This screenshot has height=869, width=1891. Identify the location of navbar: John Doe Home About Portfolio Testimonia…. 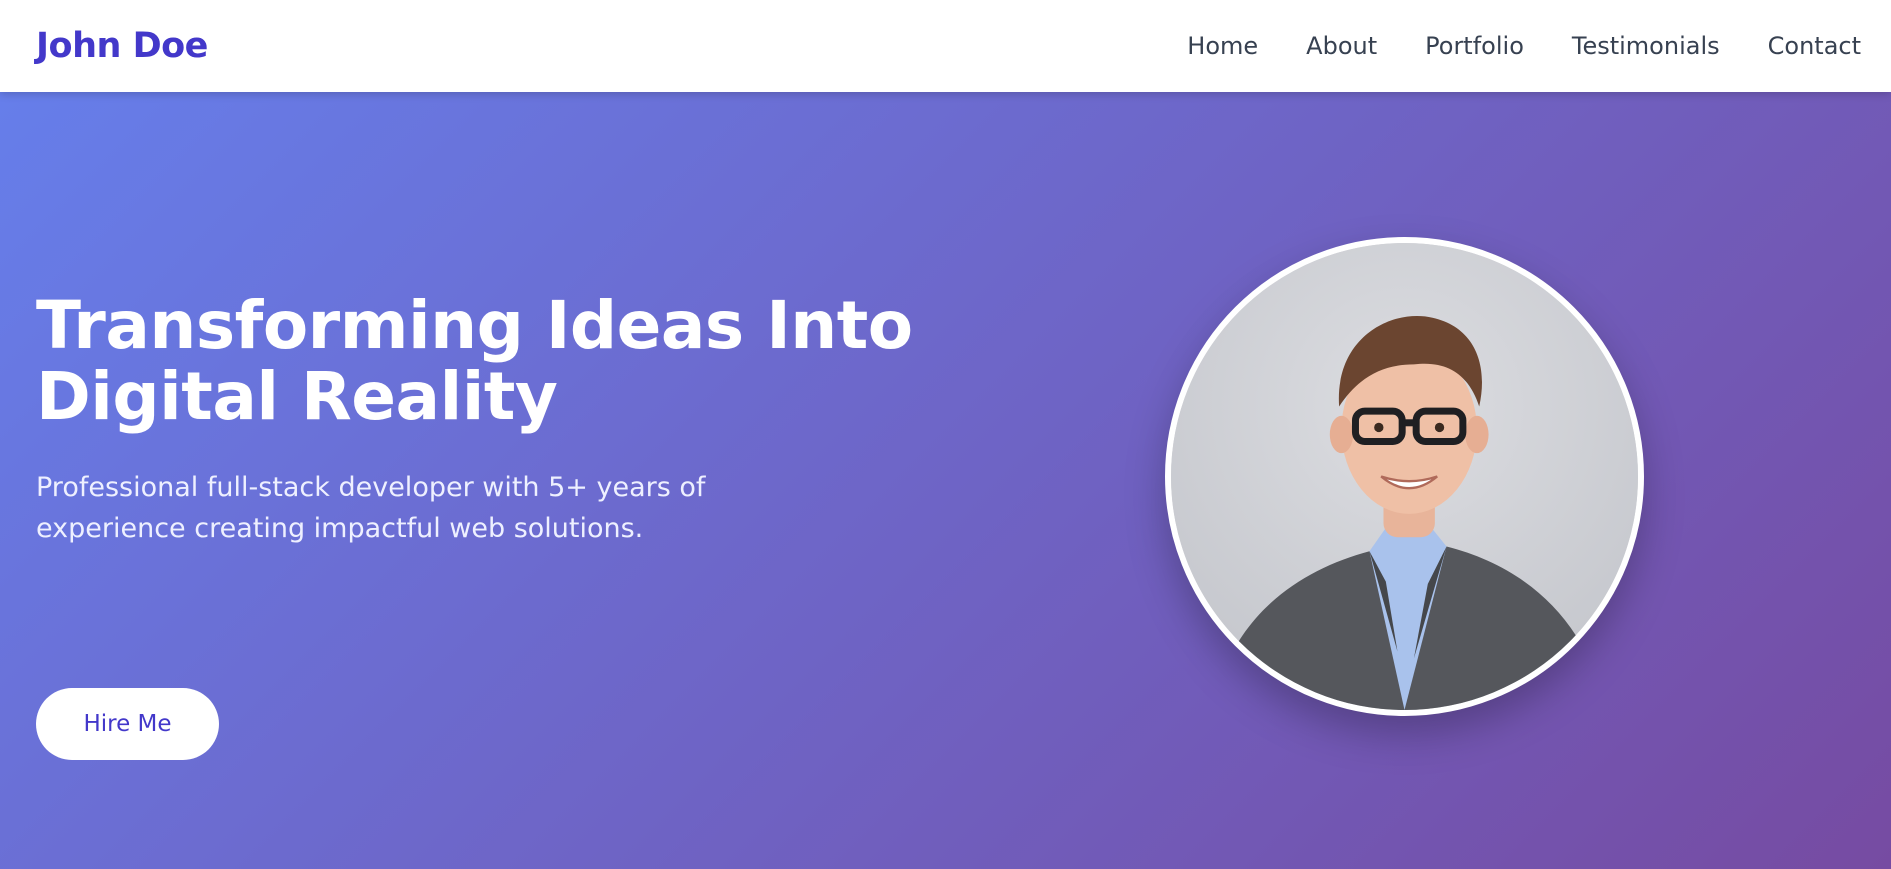
(945, 46).